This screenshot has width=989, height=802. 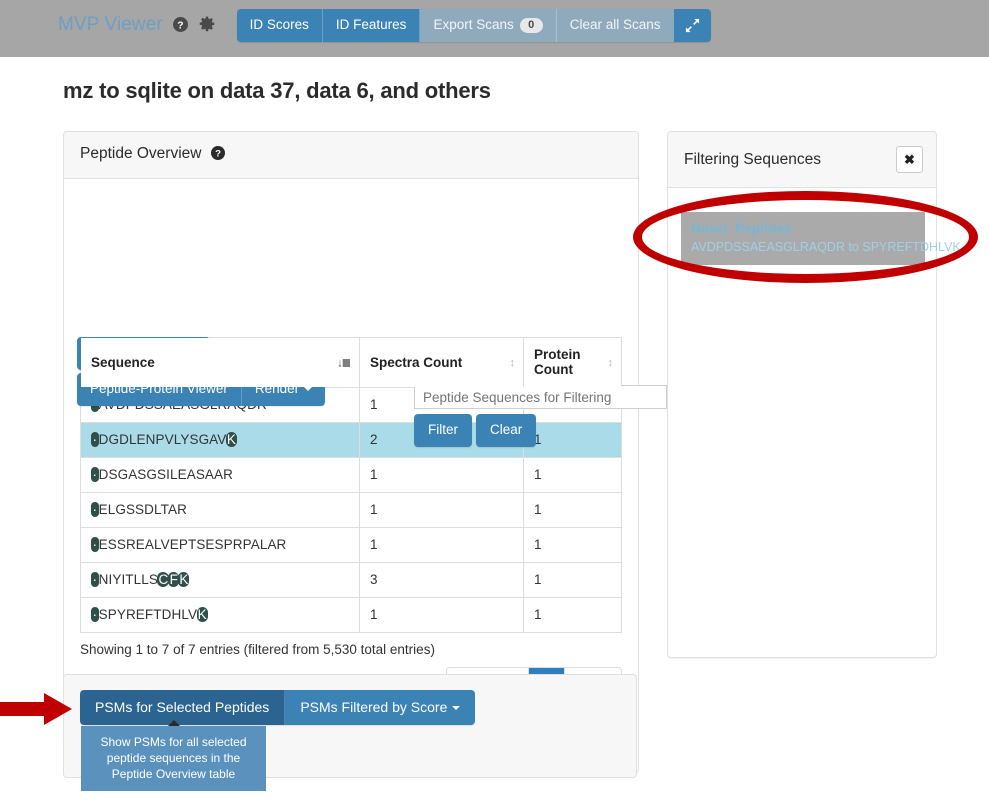 What do you see at coordinates (161, 474) in the screenshot?
I see `peptide-sequence: DSGASGSILEASAAR` at bounding box center [161, 474].